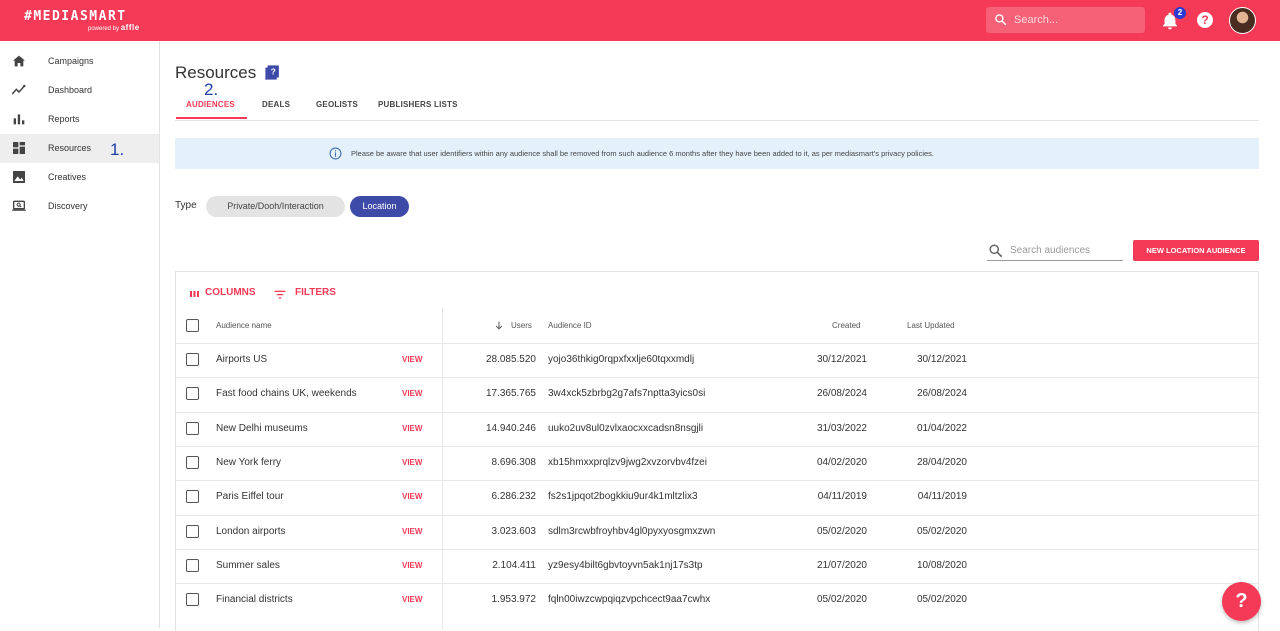 This screenshot has width=1280, height=631. What do you see at coordinates (846, 325) in the screenshot?
I see `header-created: Created` at bounding box center [846, 325].